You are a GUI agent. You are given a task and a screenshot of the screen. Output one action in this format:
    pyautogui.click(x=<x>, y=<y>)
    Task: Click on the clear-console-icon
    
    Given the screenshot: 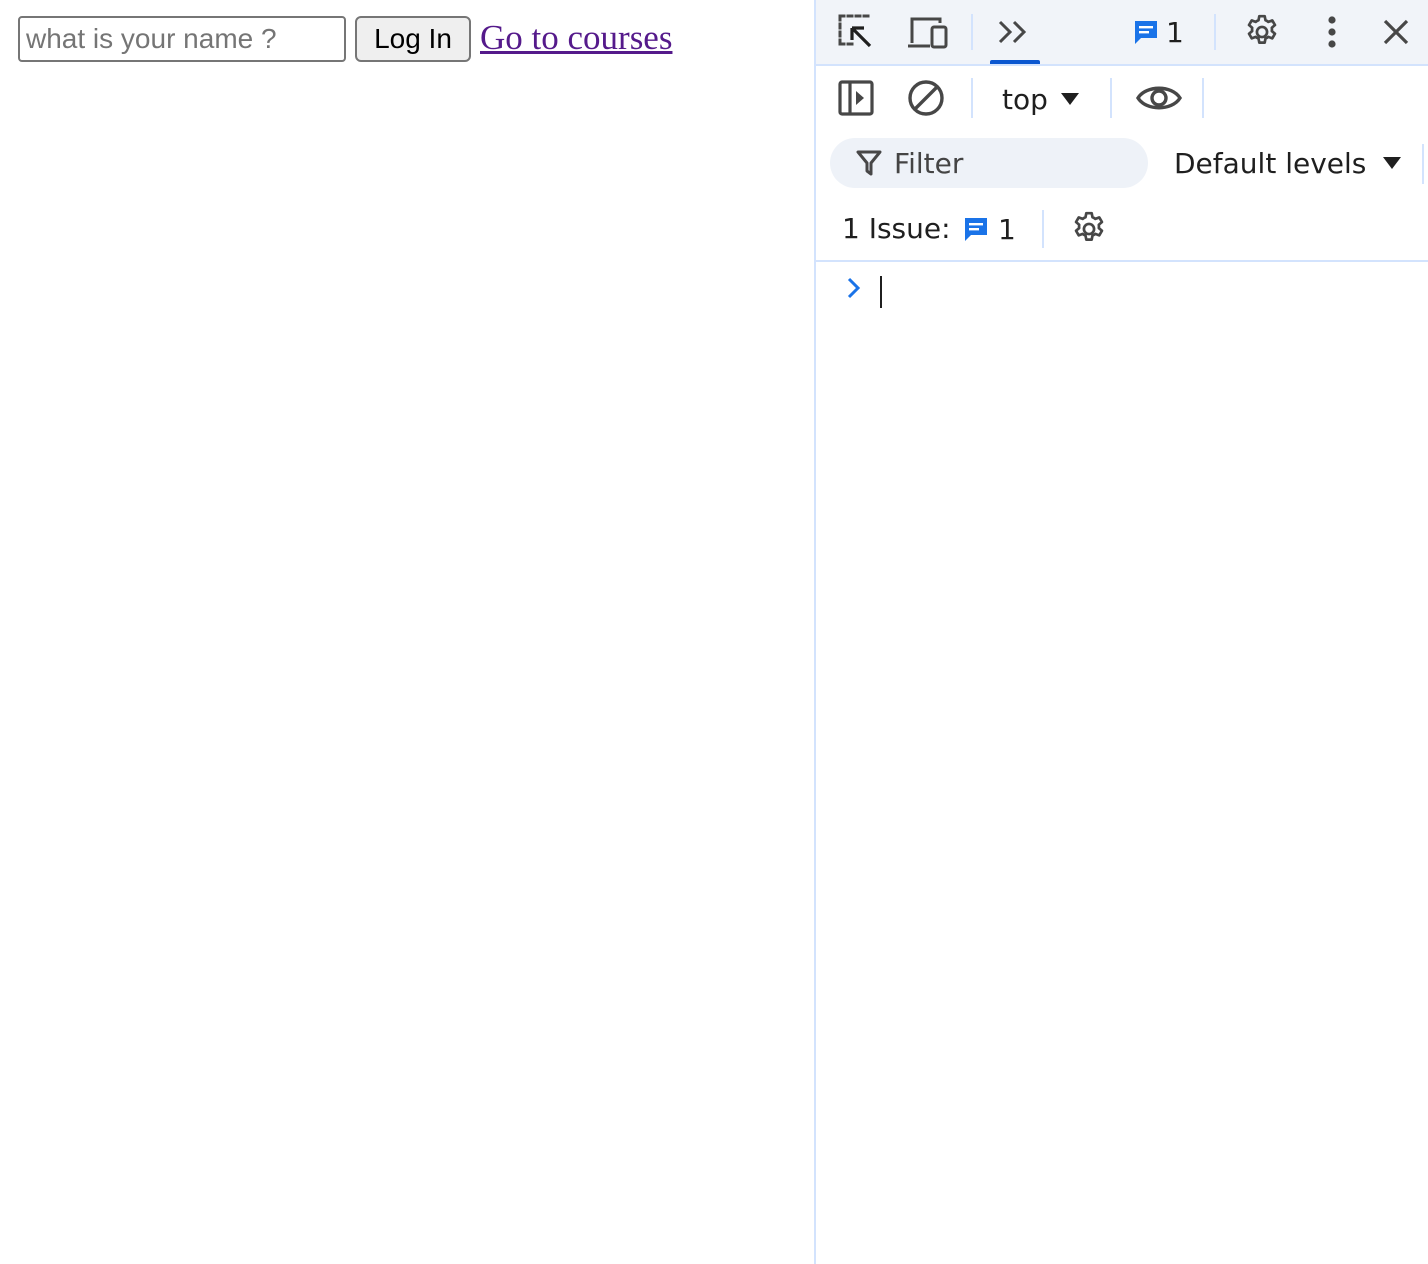 What is the action you would take?
    pyautogui.click(x=926, y=98)
    